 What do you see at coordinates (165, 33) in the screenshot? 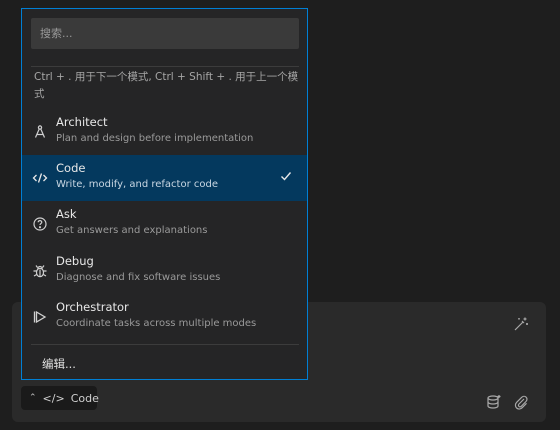
I see `search-input` at bounding box center [165, 33].